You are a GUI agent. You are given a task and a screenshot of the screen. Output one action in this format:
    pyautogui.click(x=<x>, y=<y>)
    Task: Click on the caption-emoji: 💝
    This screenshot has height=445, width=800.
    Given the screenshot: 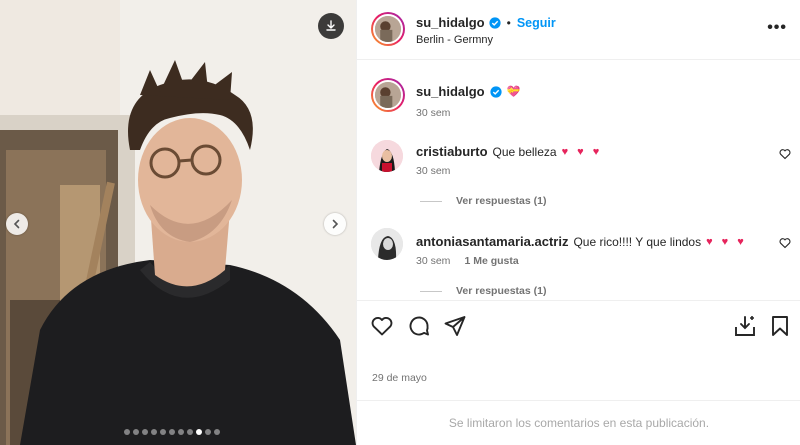 What is the action you would take?
    pyautogui.click(x=513, y=92)
    